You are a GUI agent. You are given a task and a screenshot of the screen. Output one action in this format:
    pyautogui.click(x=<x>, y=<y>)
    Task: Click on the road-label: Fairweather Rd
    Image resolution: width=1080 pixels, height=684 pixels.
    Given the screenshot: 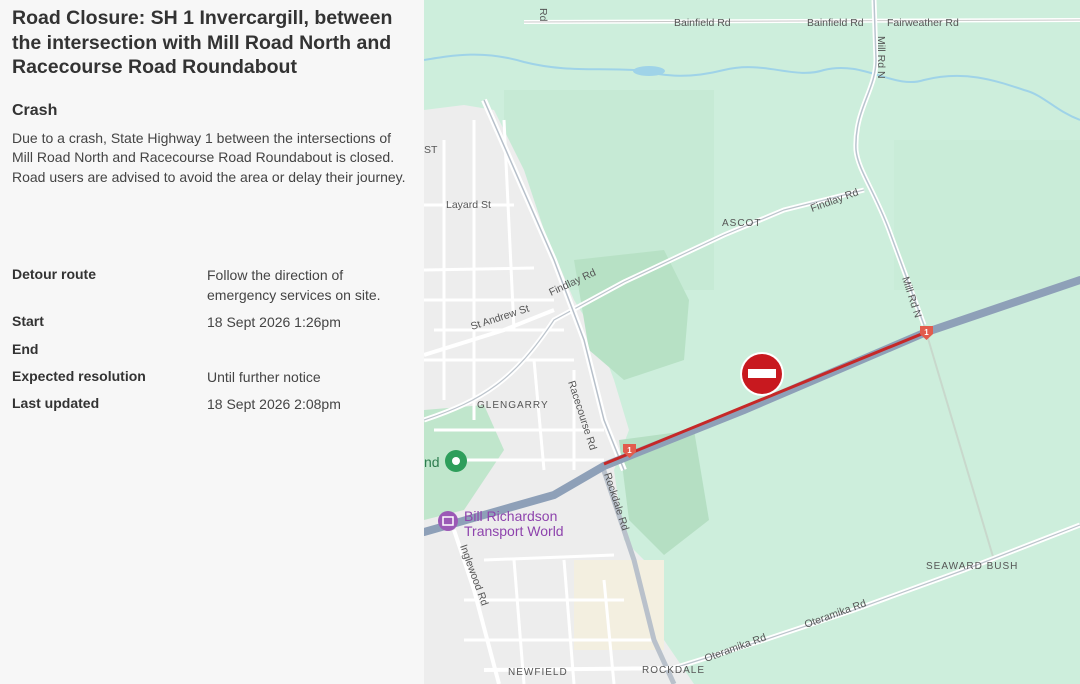 What is the action you would take?
    pyautogui.click(x=923, y=23)
    